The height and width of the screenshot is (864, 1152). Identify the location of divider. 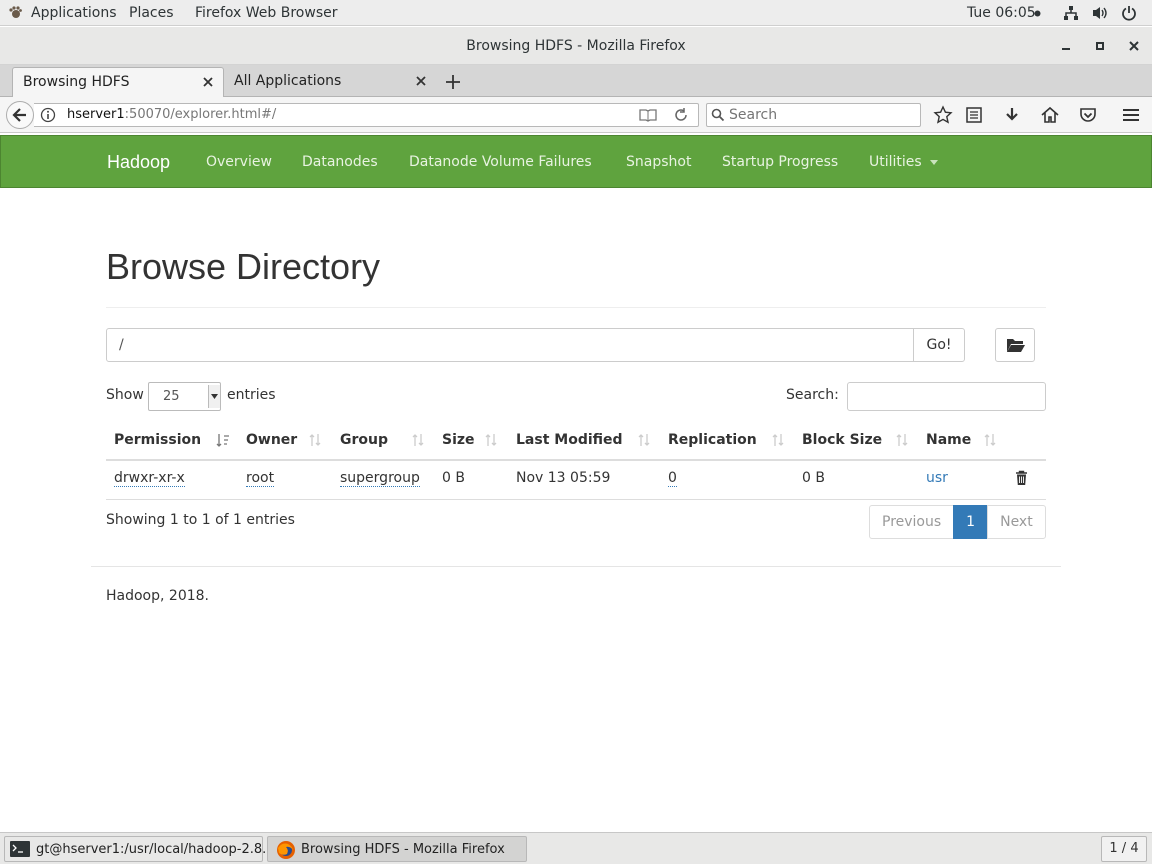
(576, 307).